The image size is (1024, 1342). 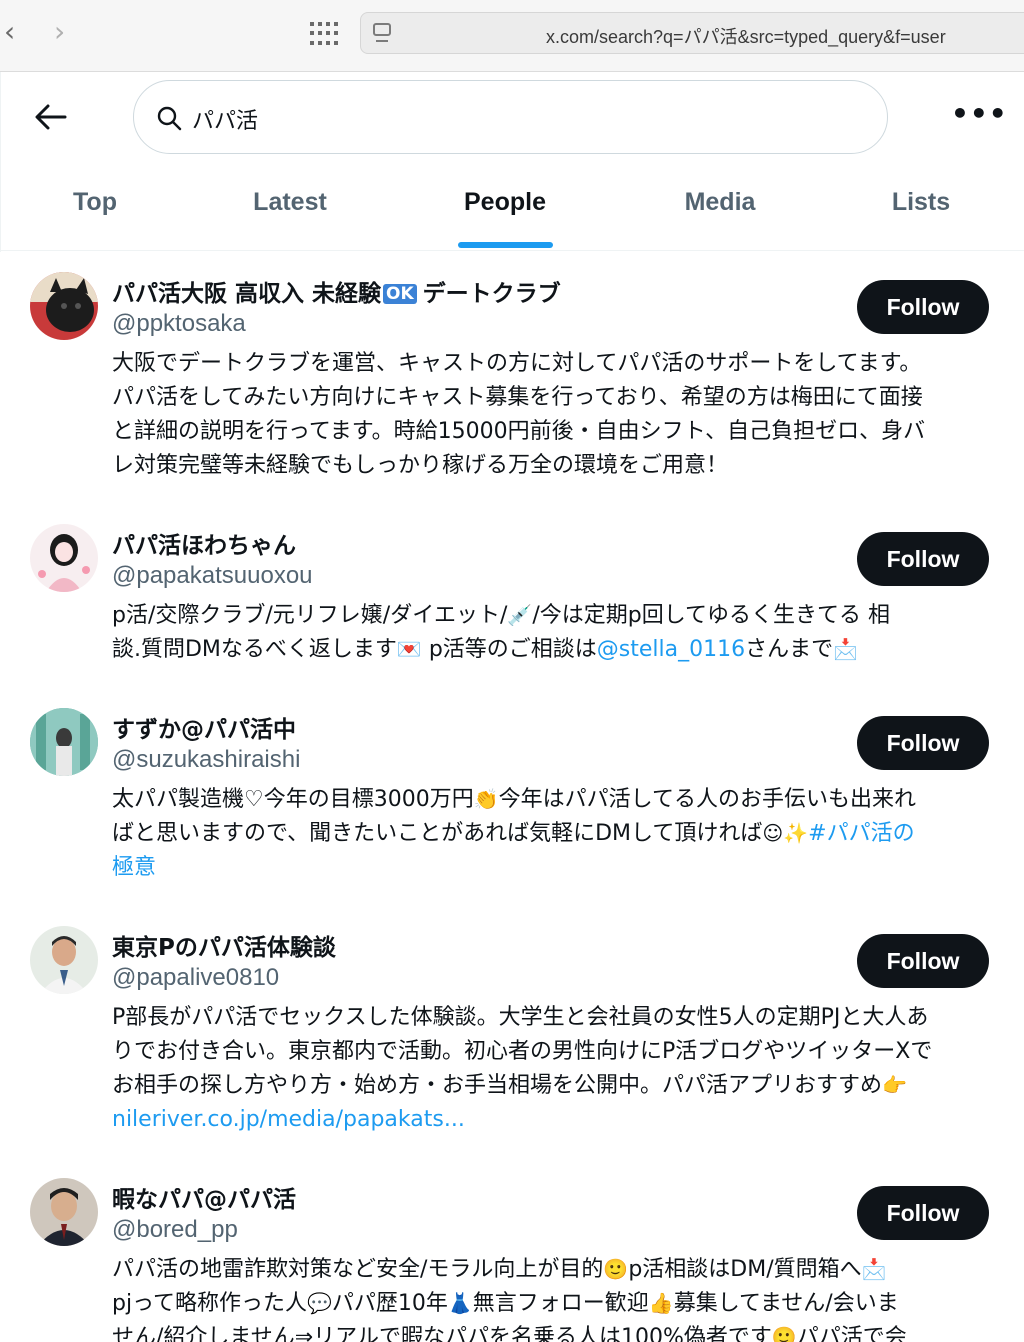 I want to click on search-input: パパ活, so click(x=510, y=117).